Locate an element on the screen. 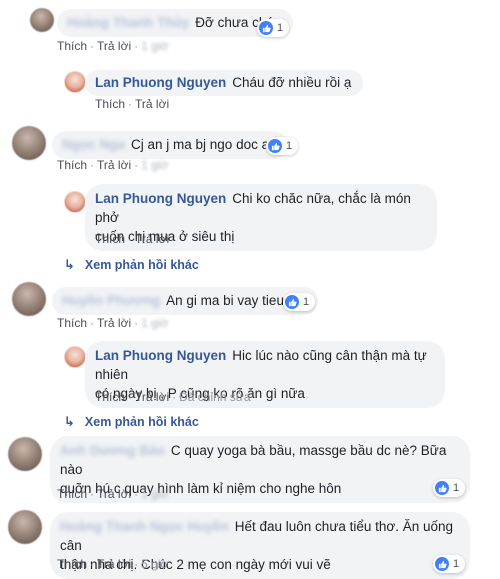 Image resolution: width=500 pixels, height=579 pixels. comment-actions: Thích · Trả lời · 5 giờ is located at coordinates (113, 564).